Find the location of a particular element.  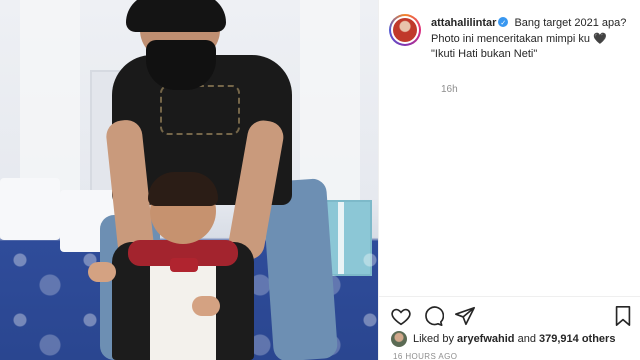

likes-prefix: Liked by is located at coordinates (433, 339).